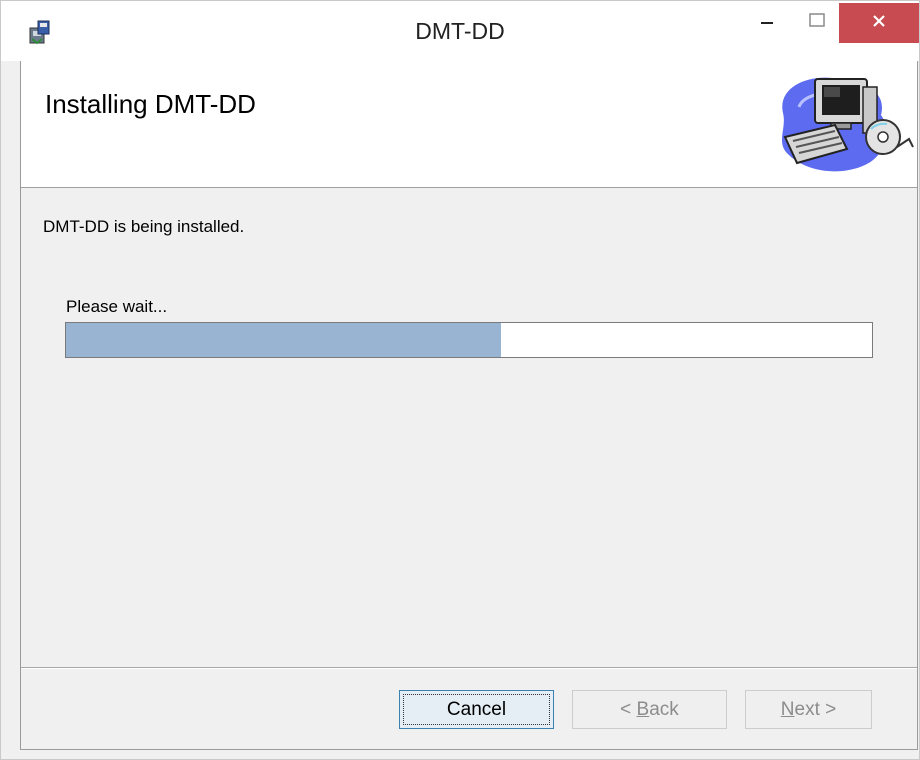 The height and width of the screenshot is (760, 920). I want to click on back-button-label: ack, so click(664, 709).